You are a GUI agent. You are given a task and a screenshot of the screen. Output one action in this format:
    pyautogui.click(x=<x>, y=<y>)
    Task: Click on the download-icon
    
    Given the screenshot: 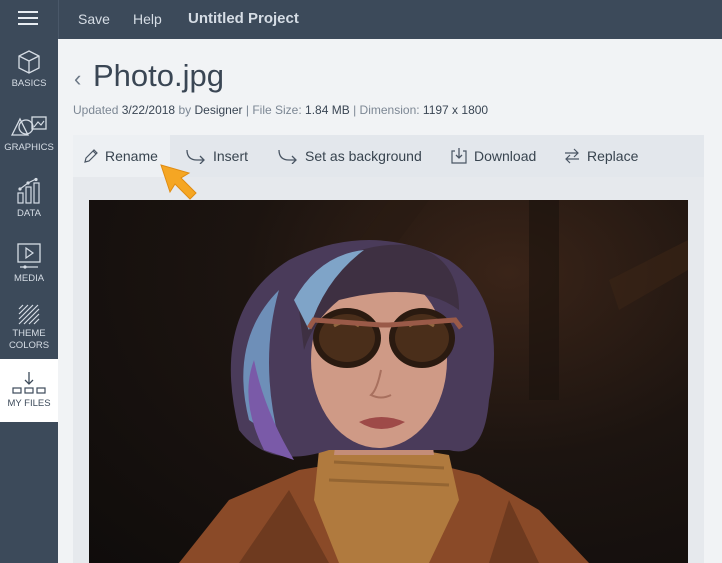 What is the action you would take?
    pyautogui.click(x=459, y=156)
    